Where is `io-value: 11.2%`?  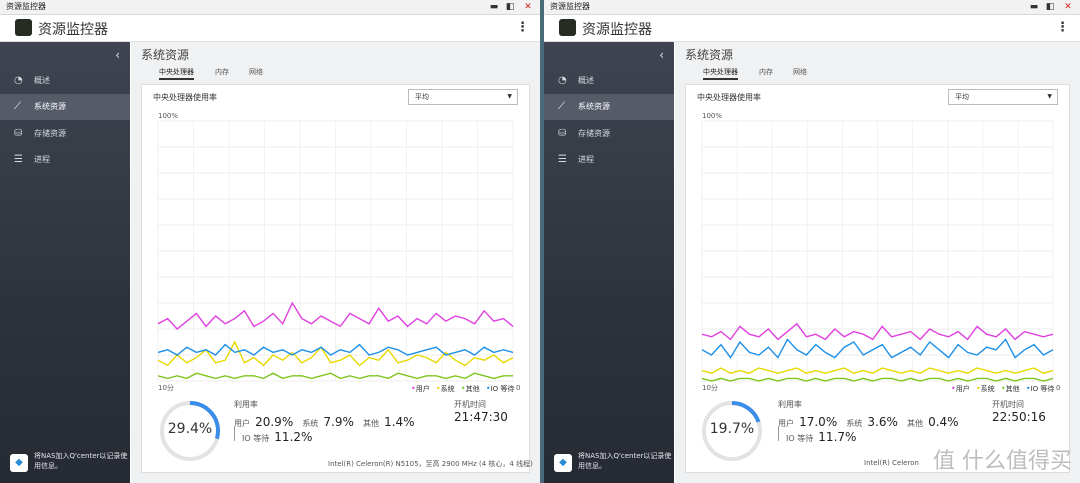
io-value: 11.2% is located at coordinates (293, 437).